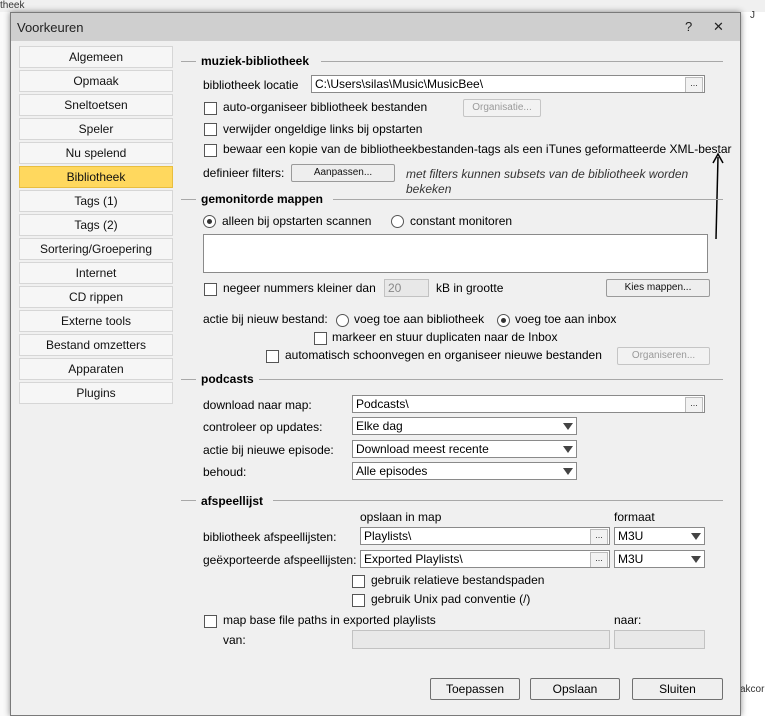  What do you see at coordinates (718, 196) in the screenshot?
I see `annotation-arrow-icon` at bounding box center [718, 196].